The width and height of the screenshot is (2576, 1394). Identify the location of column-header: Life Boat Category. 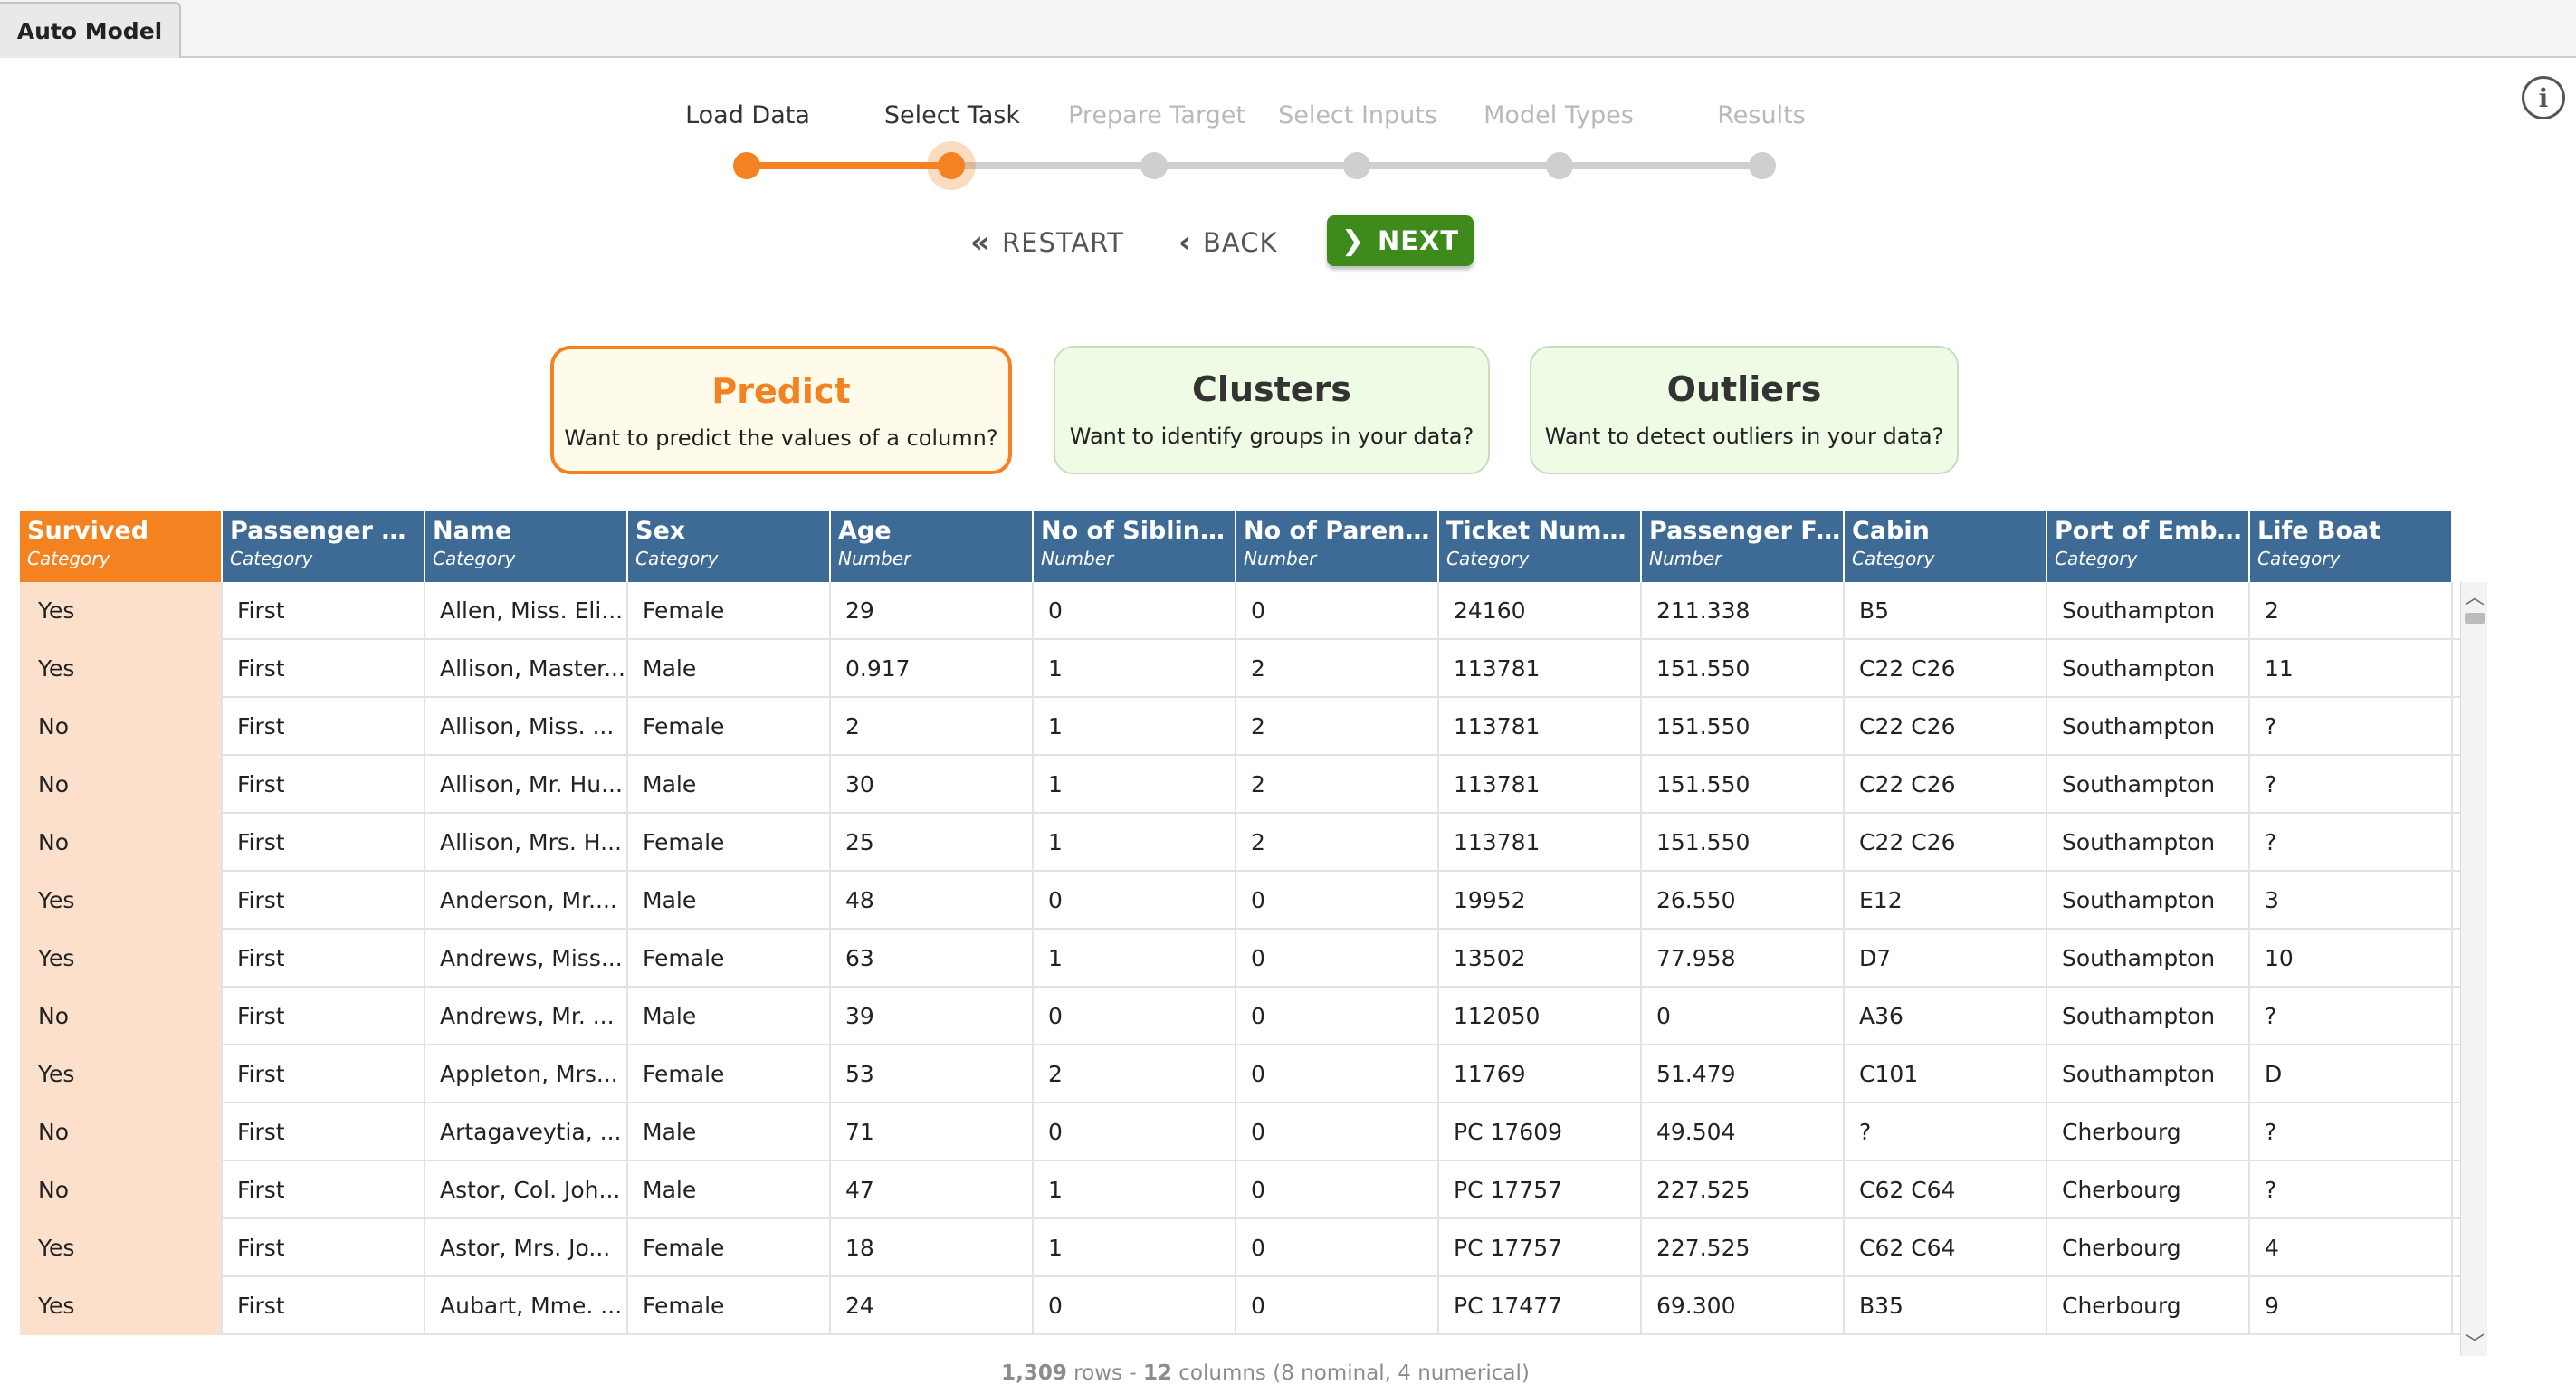
(2352, 546).